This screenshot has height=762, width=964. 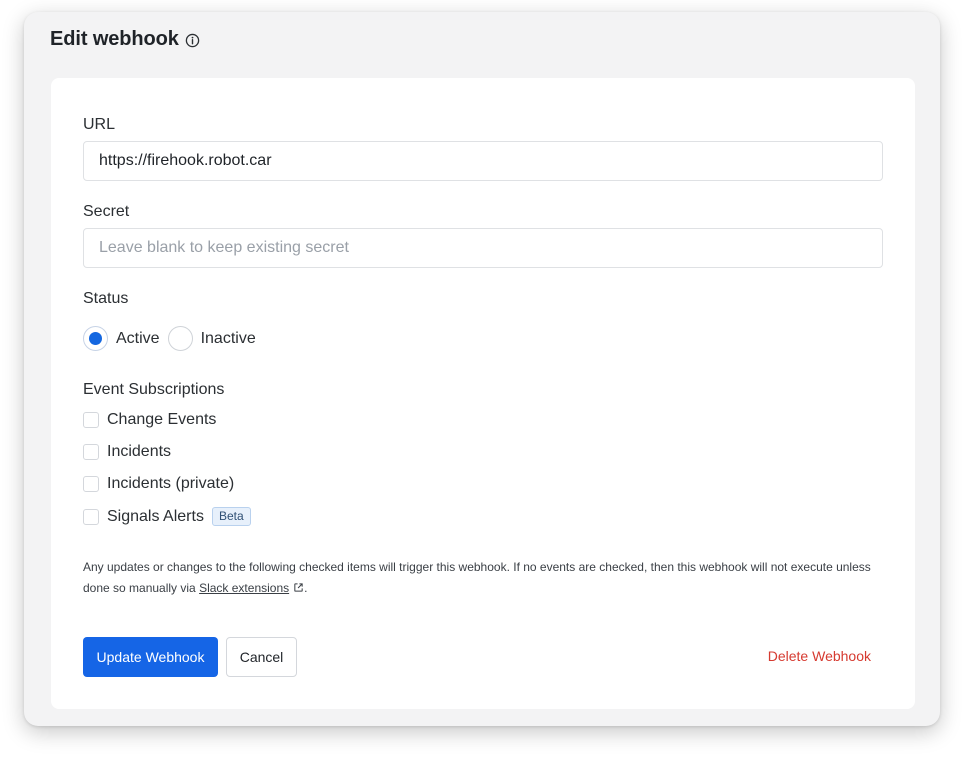 What do you see at coordinates (154, 389) in the screenshot?
I see `event-subscriptions-label: Event Subscriptions` at bounding box center [154, 389].